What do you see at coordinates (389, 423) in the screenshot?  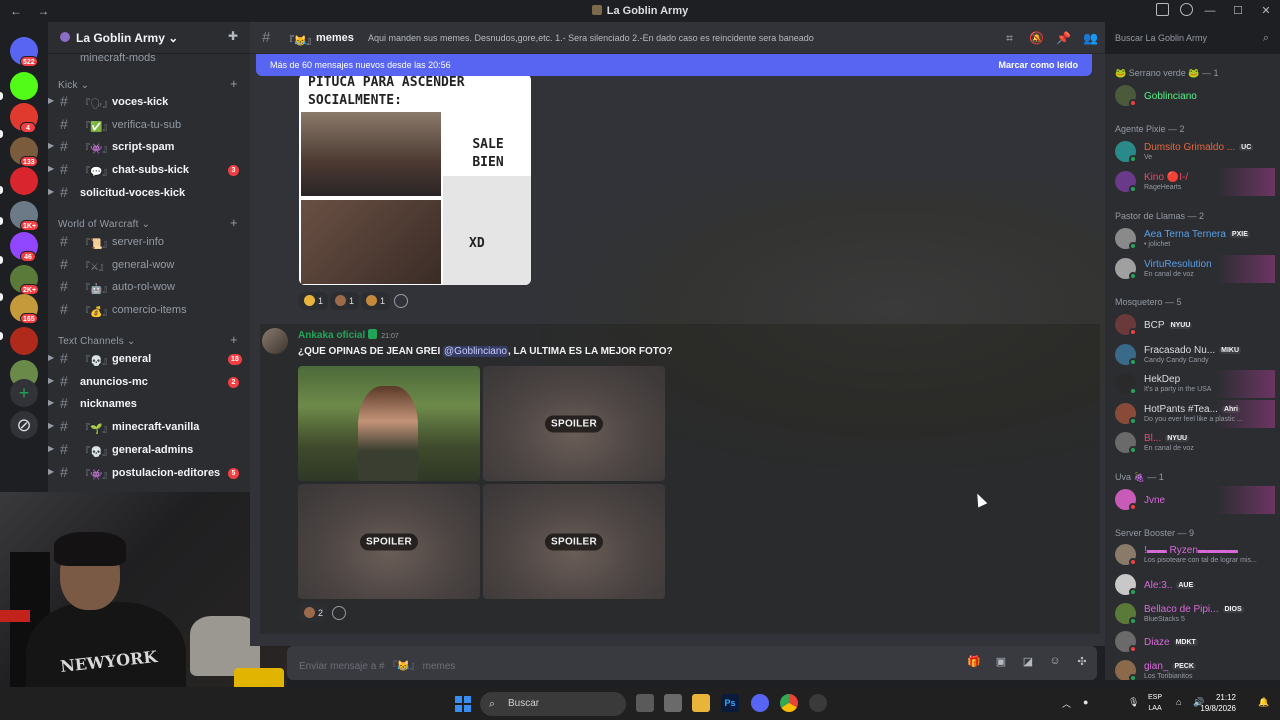 I see `attachment-photo` at bounding box center [389, 423].